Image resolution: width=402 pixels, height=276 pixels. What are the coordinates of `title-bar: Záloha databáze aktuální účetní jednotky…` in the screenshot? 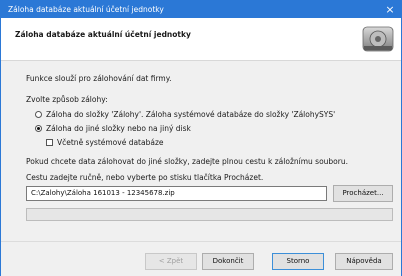 It's located at (201, 9).